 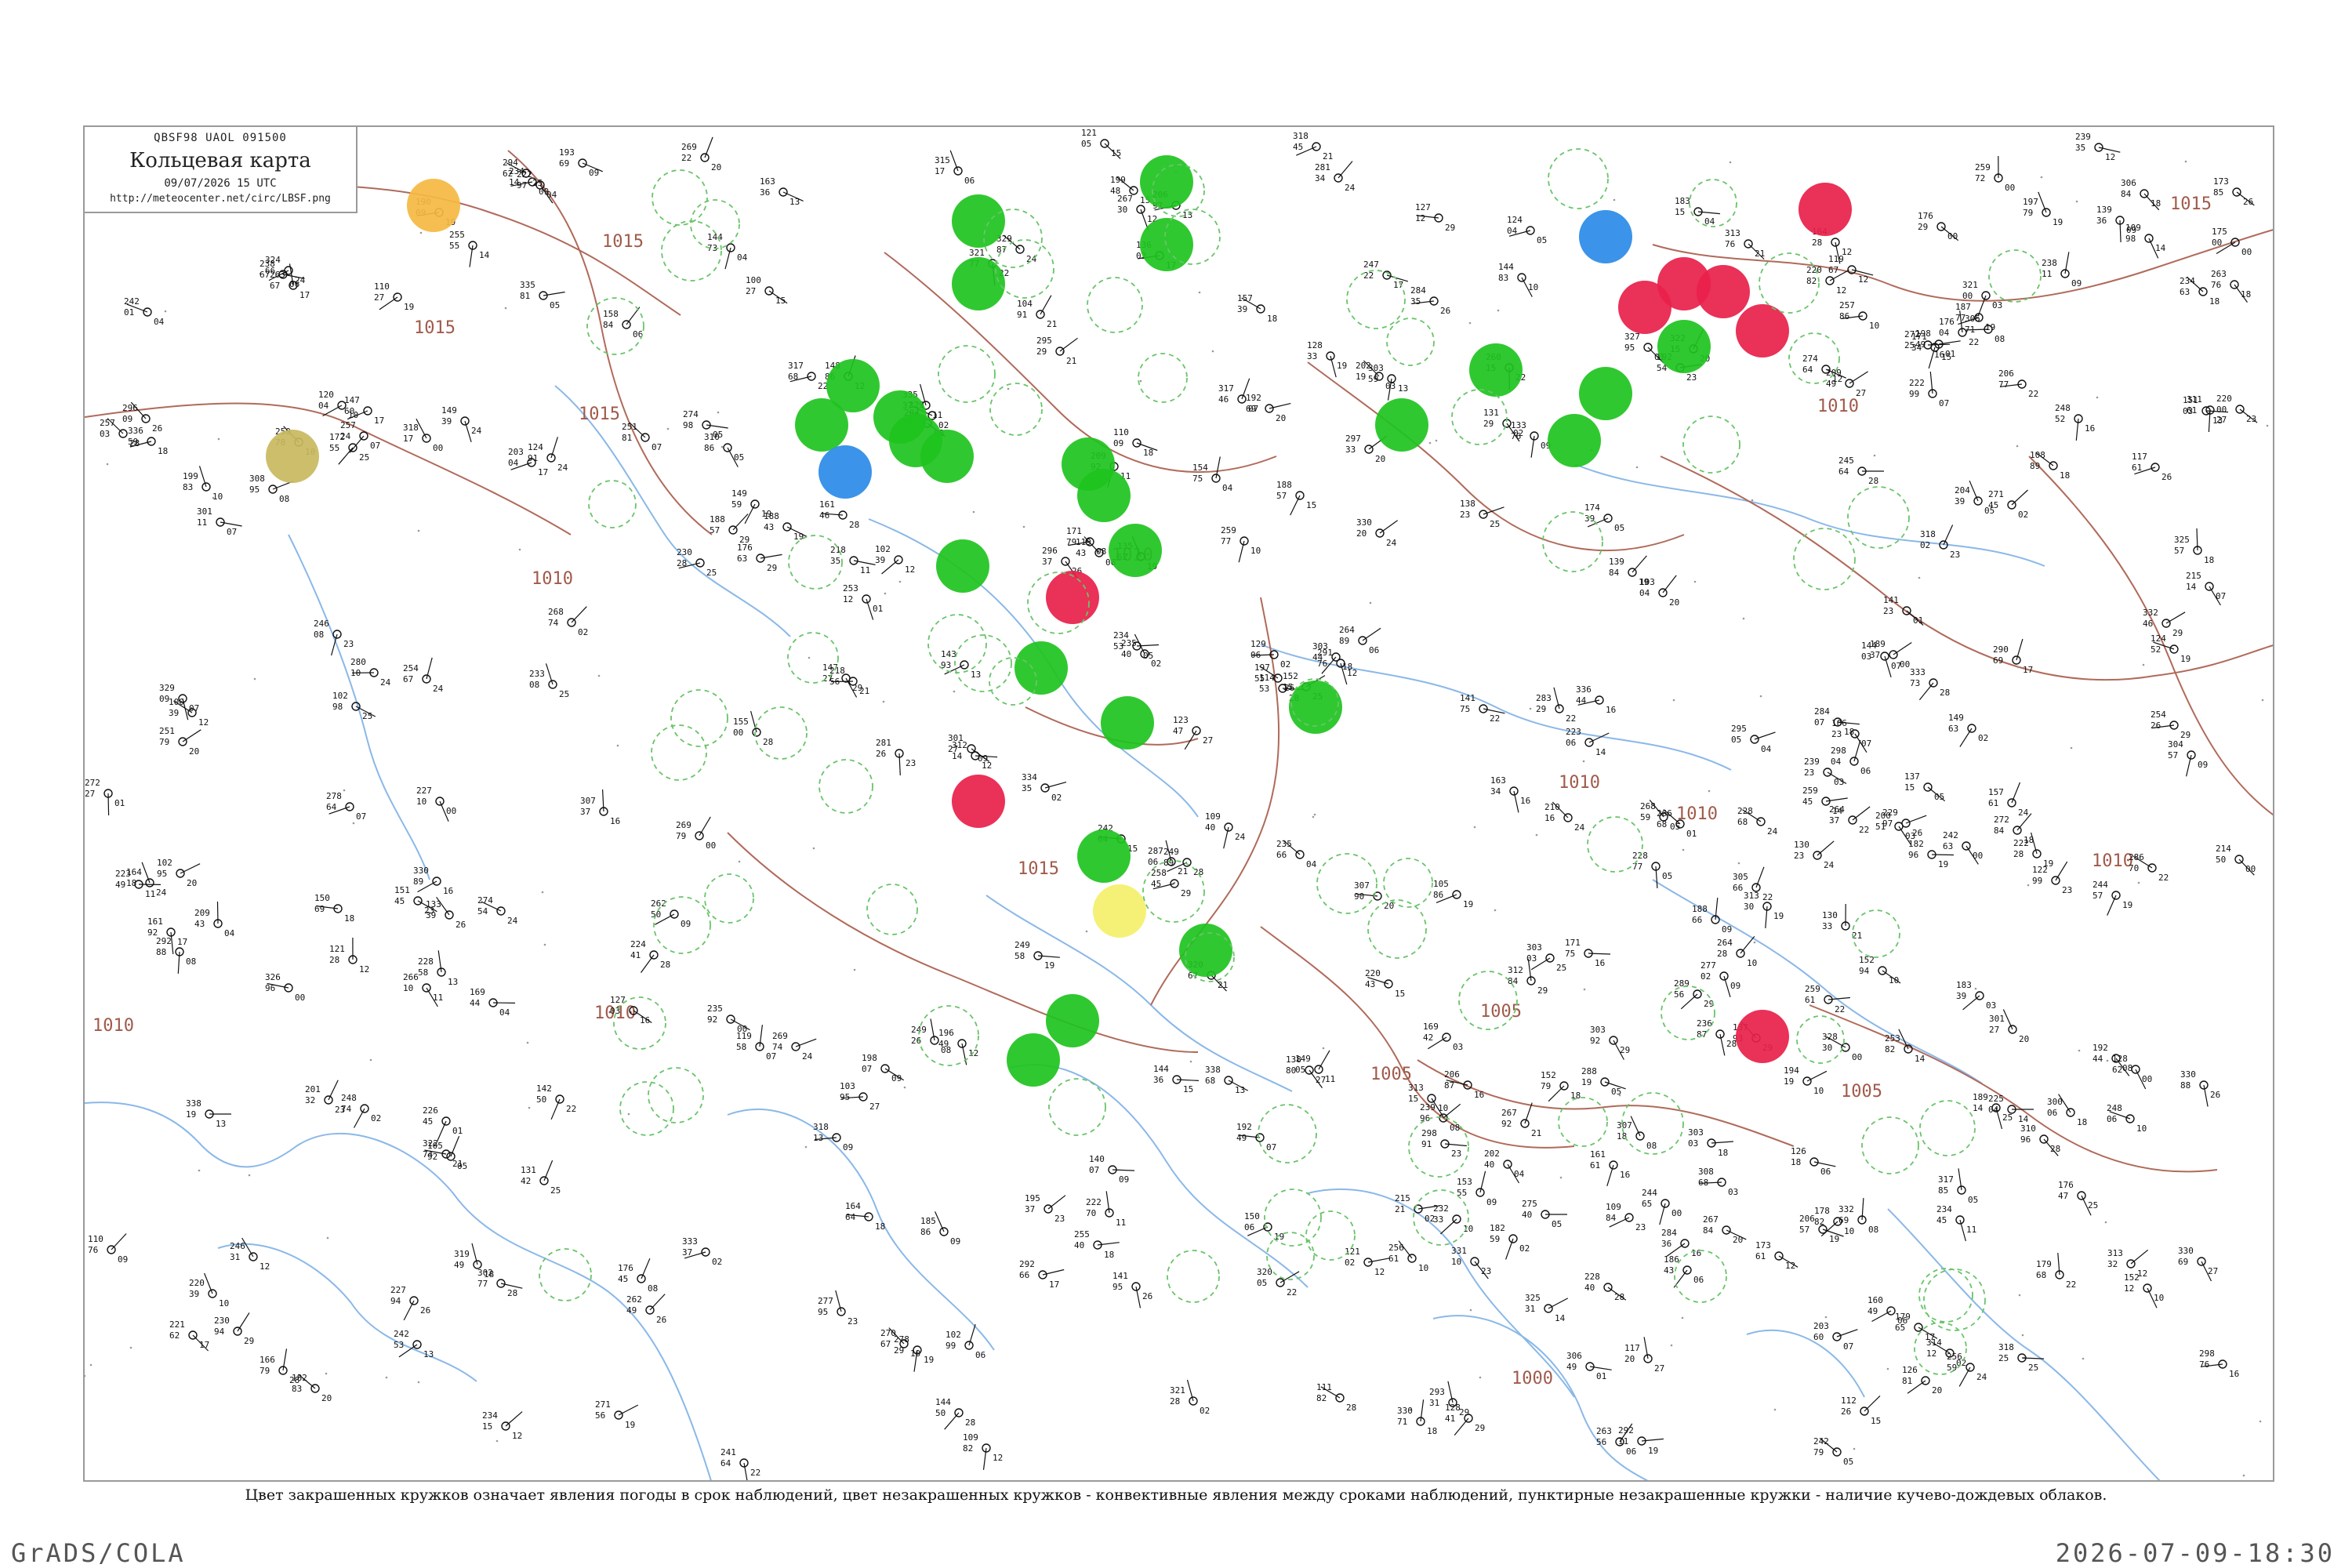 I want to click on station-value: 06, so click(x=2052, y=1113).